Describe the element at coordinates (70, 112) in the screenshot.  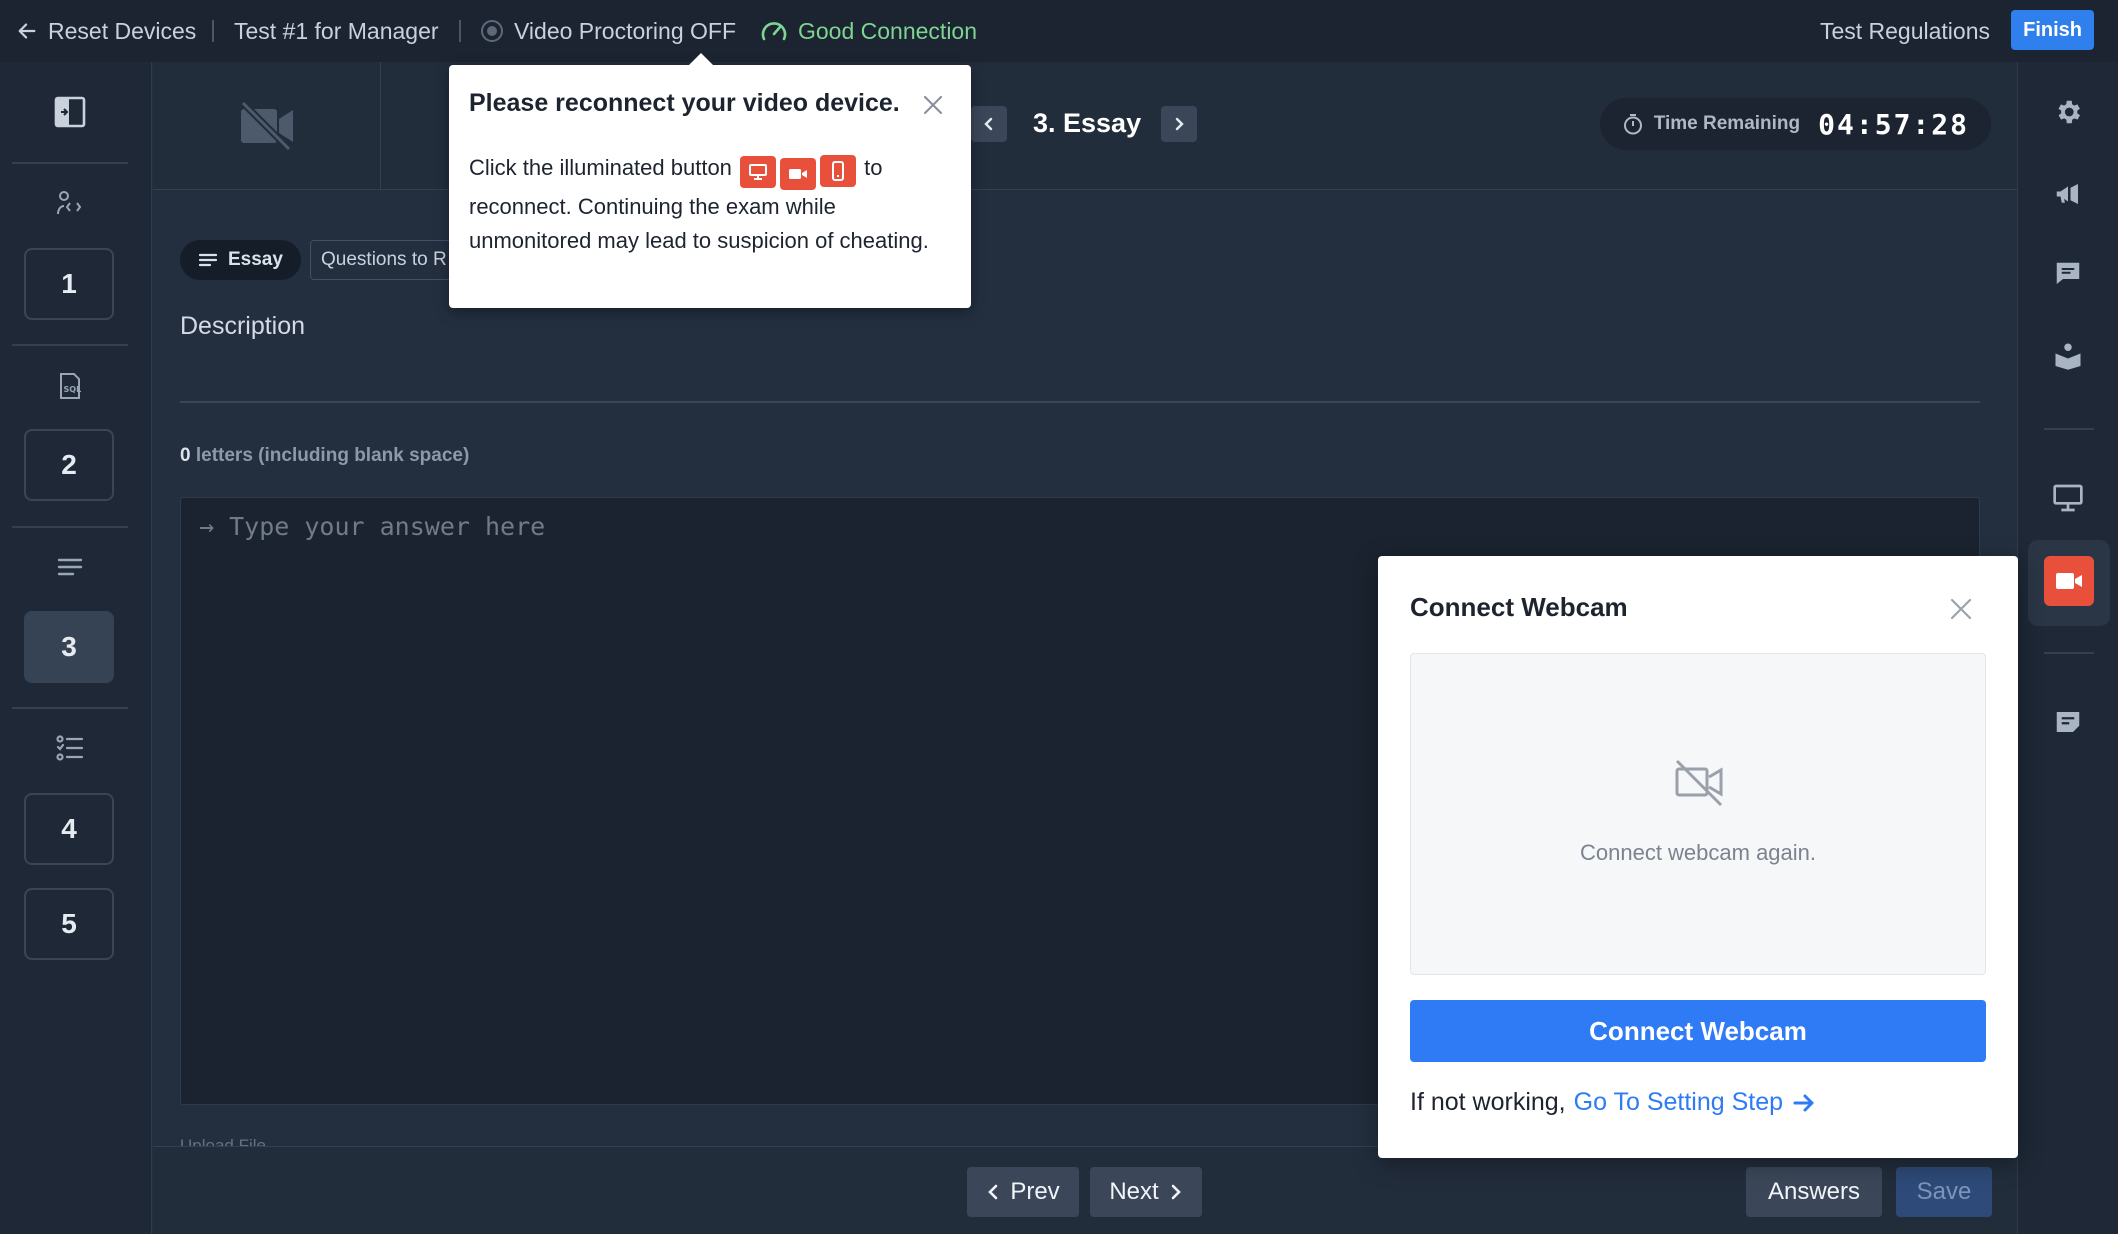
I see `collapse-sidebar-icon` at that location.